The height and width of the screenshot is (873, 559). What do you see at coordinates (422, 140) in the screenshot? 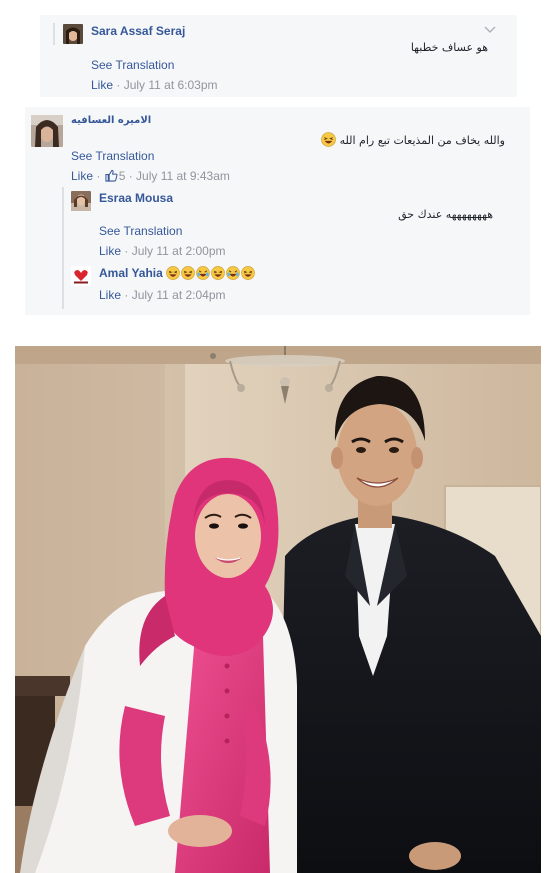
I see `comment-text-body: والله يخاف من المذيعات تبع رام الله` at bounding box center [422, 140].